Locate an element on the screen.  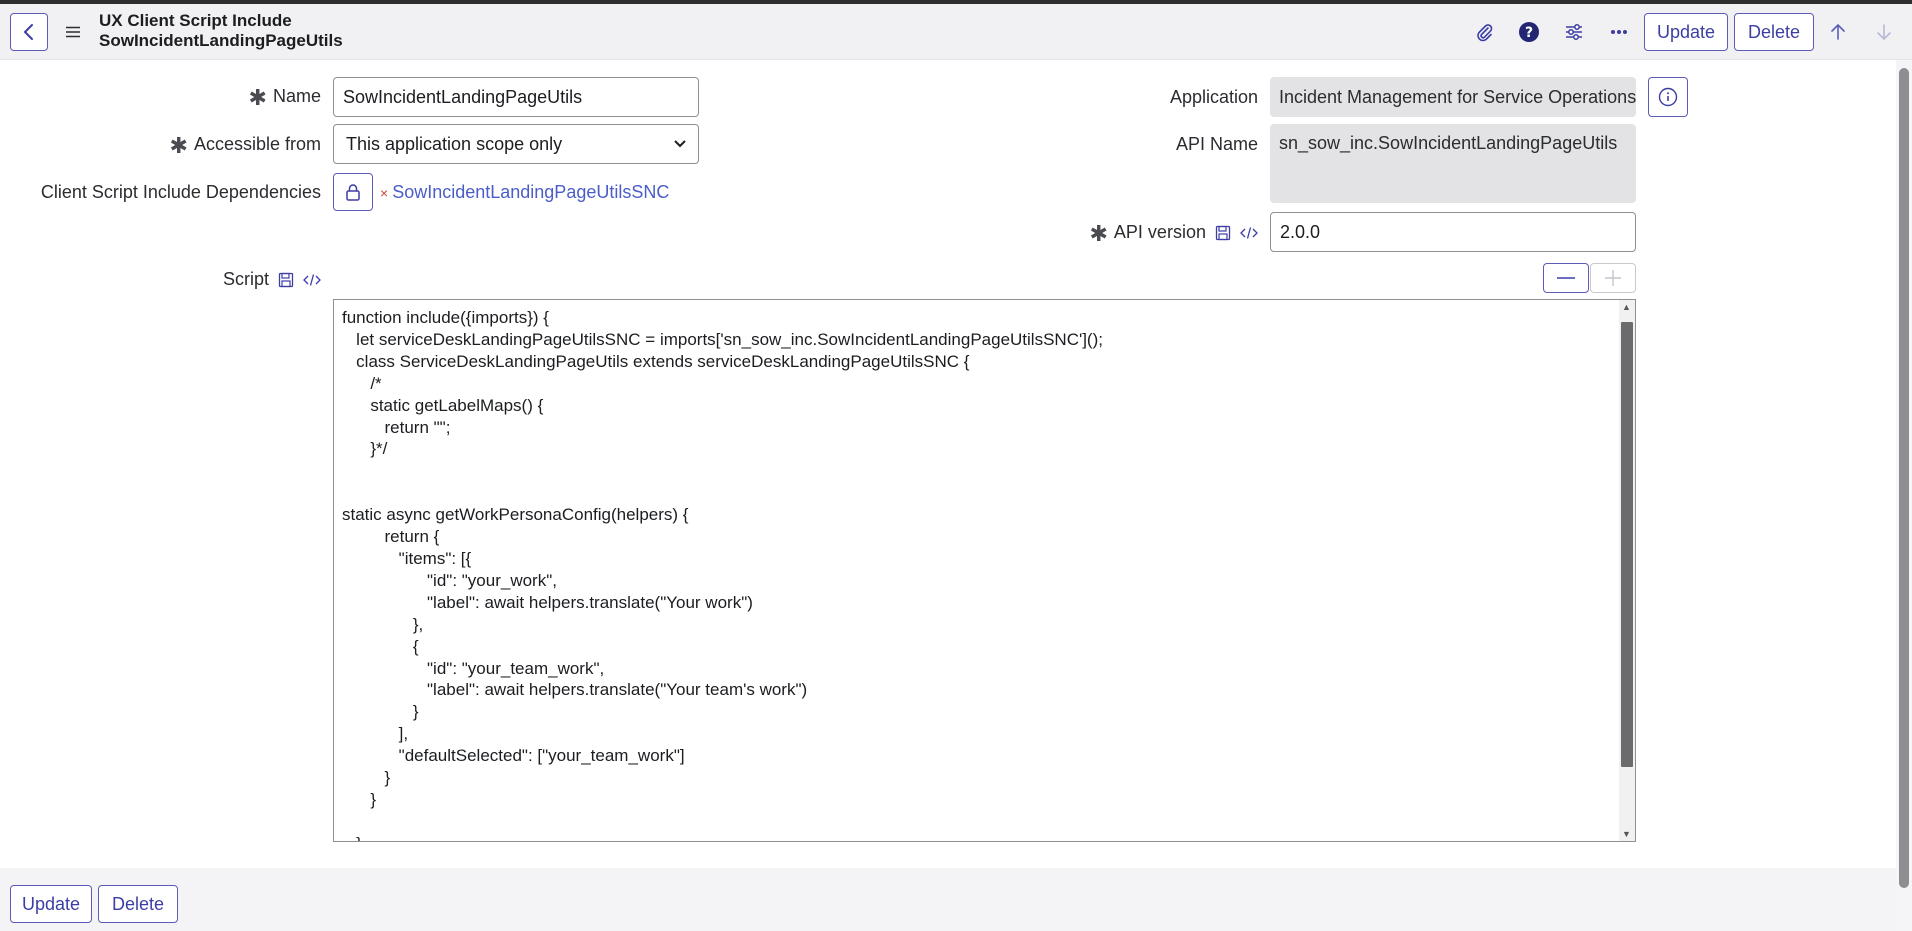
minus-icon is located at coordinates (1566, 278).